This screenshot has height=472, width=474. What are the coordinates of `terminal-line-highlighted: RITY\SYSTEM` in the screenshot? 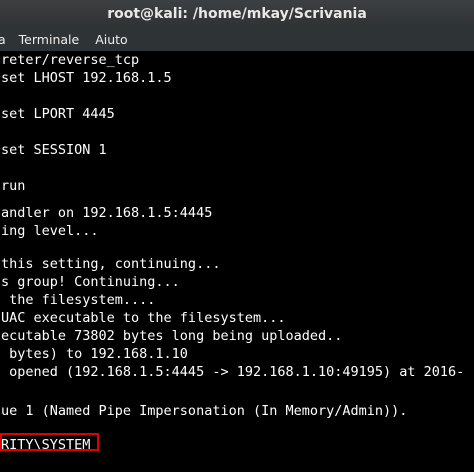 It's located at (46, 445).